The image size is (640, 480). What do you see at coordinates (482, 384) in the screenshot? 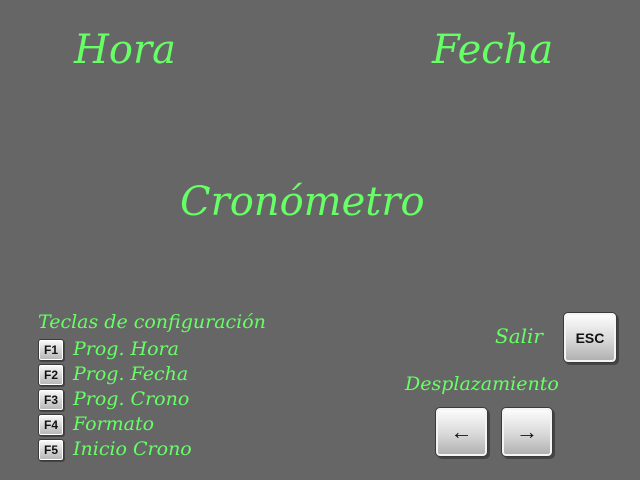
I see `navigation-label: Desplazamiento` at bounding box center [482, 384].